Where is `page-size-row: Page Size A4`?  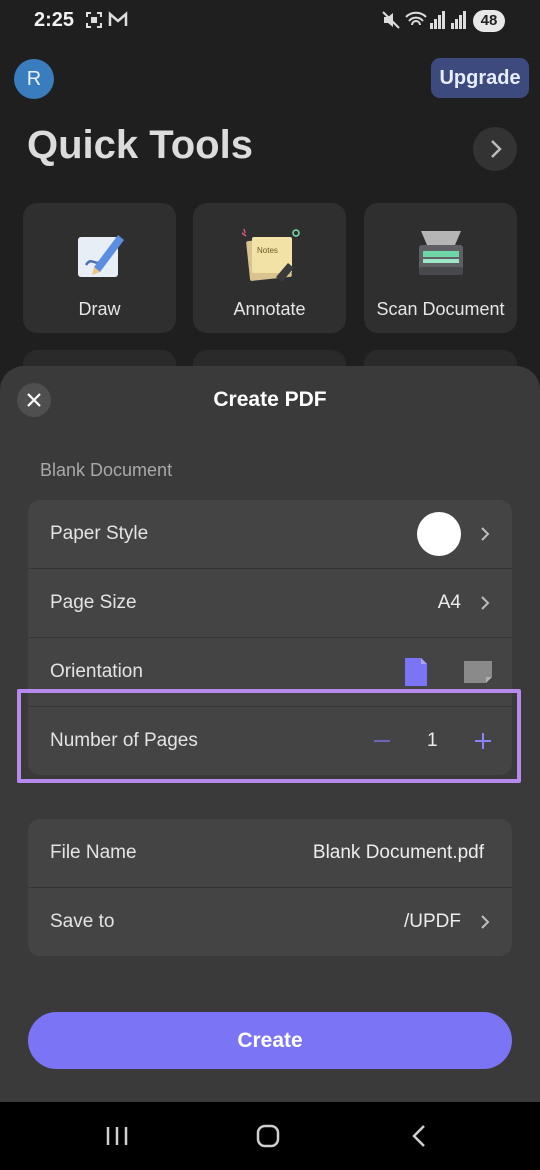 page-size-row: Page Size A4 is located at coordinates (270, 603).